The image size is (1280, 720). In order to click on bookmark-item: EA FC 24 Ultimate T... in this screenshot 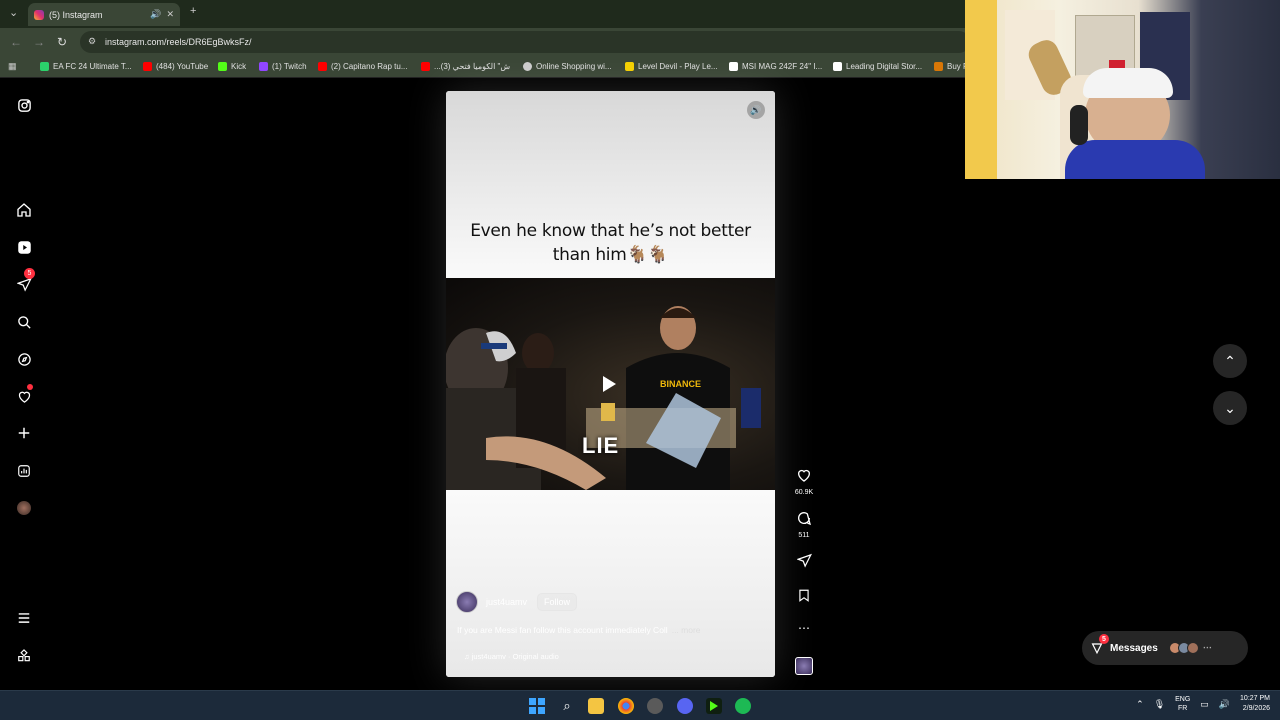, I will do `click(86, 66)`.